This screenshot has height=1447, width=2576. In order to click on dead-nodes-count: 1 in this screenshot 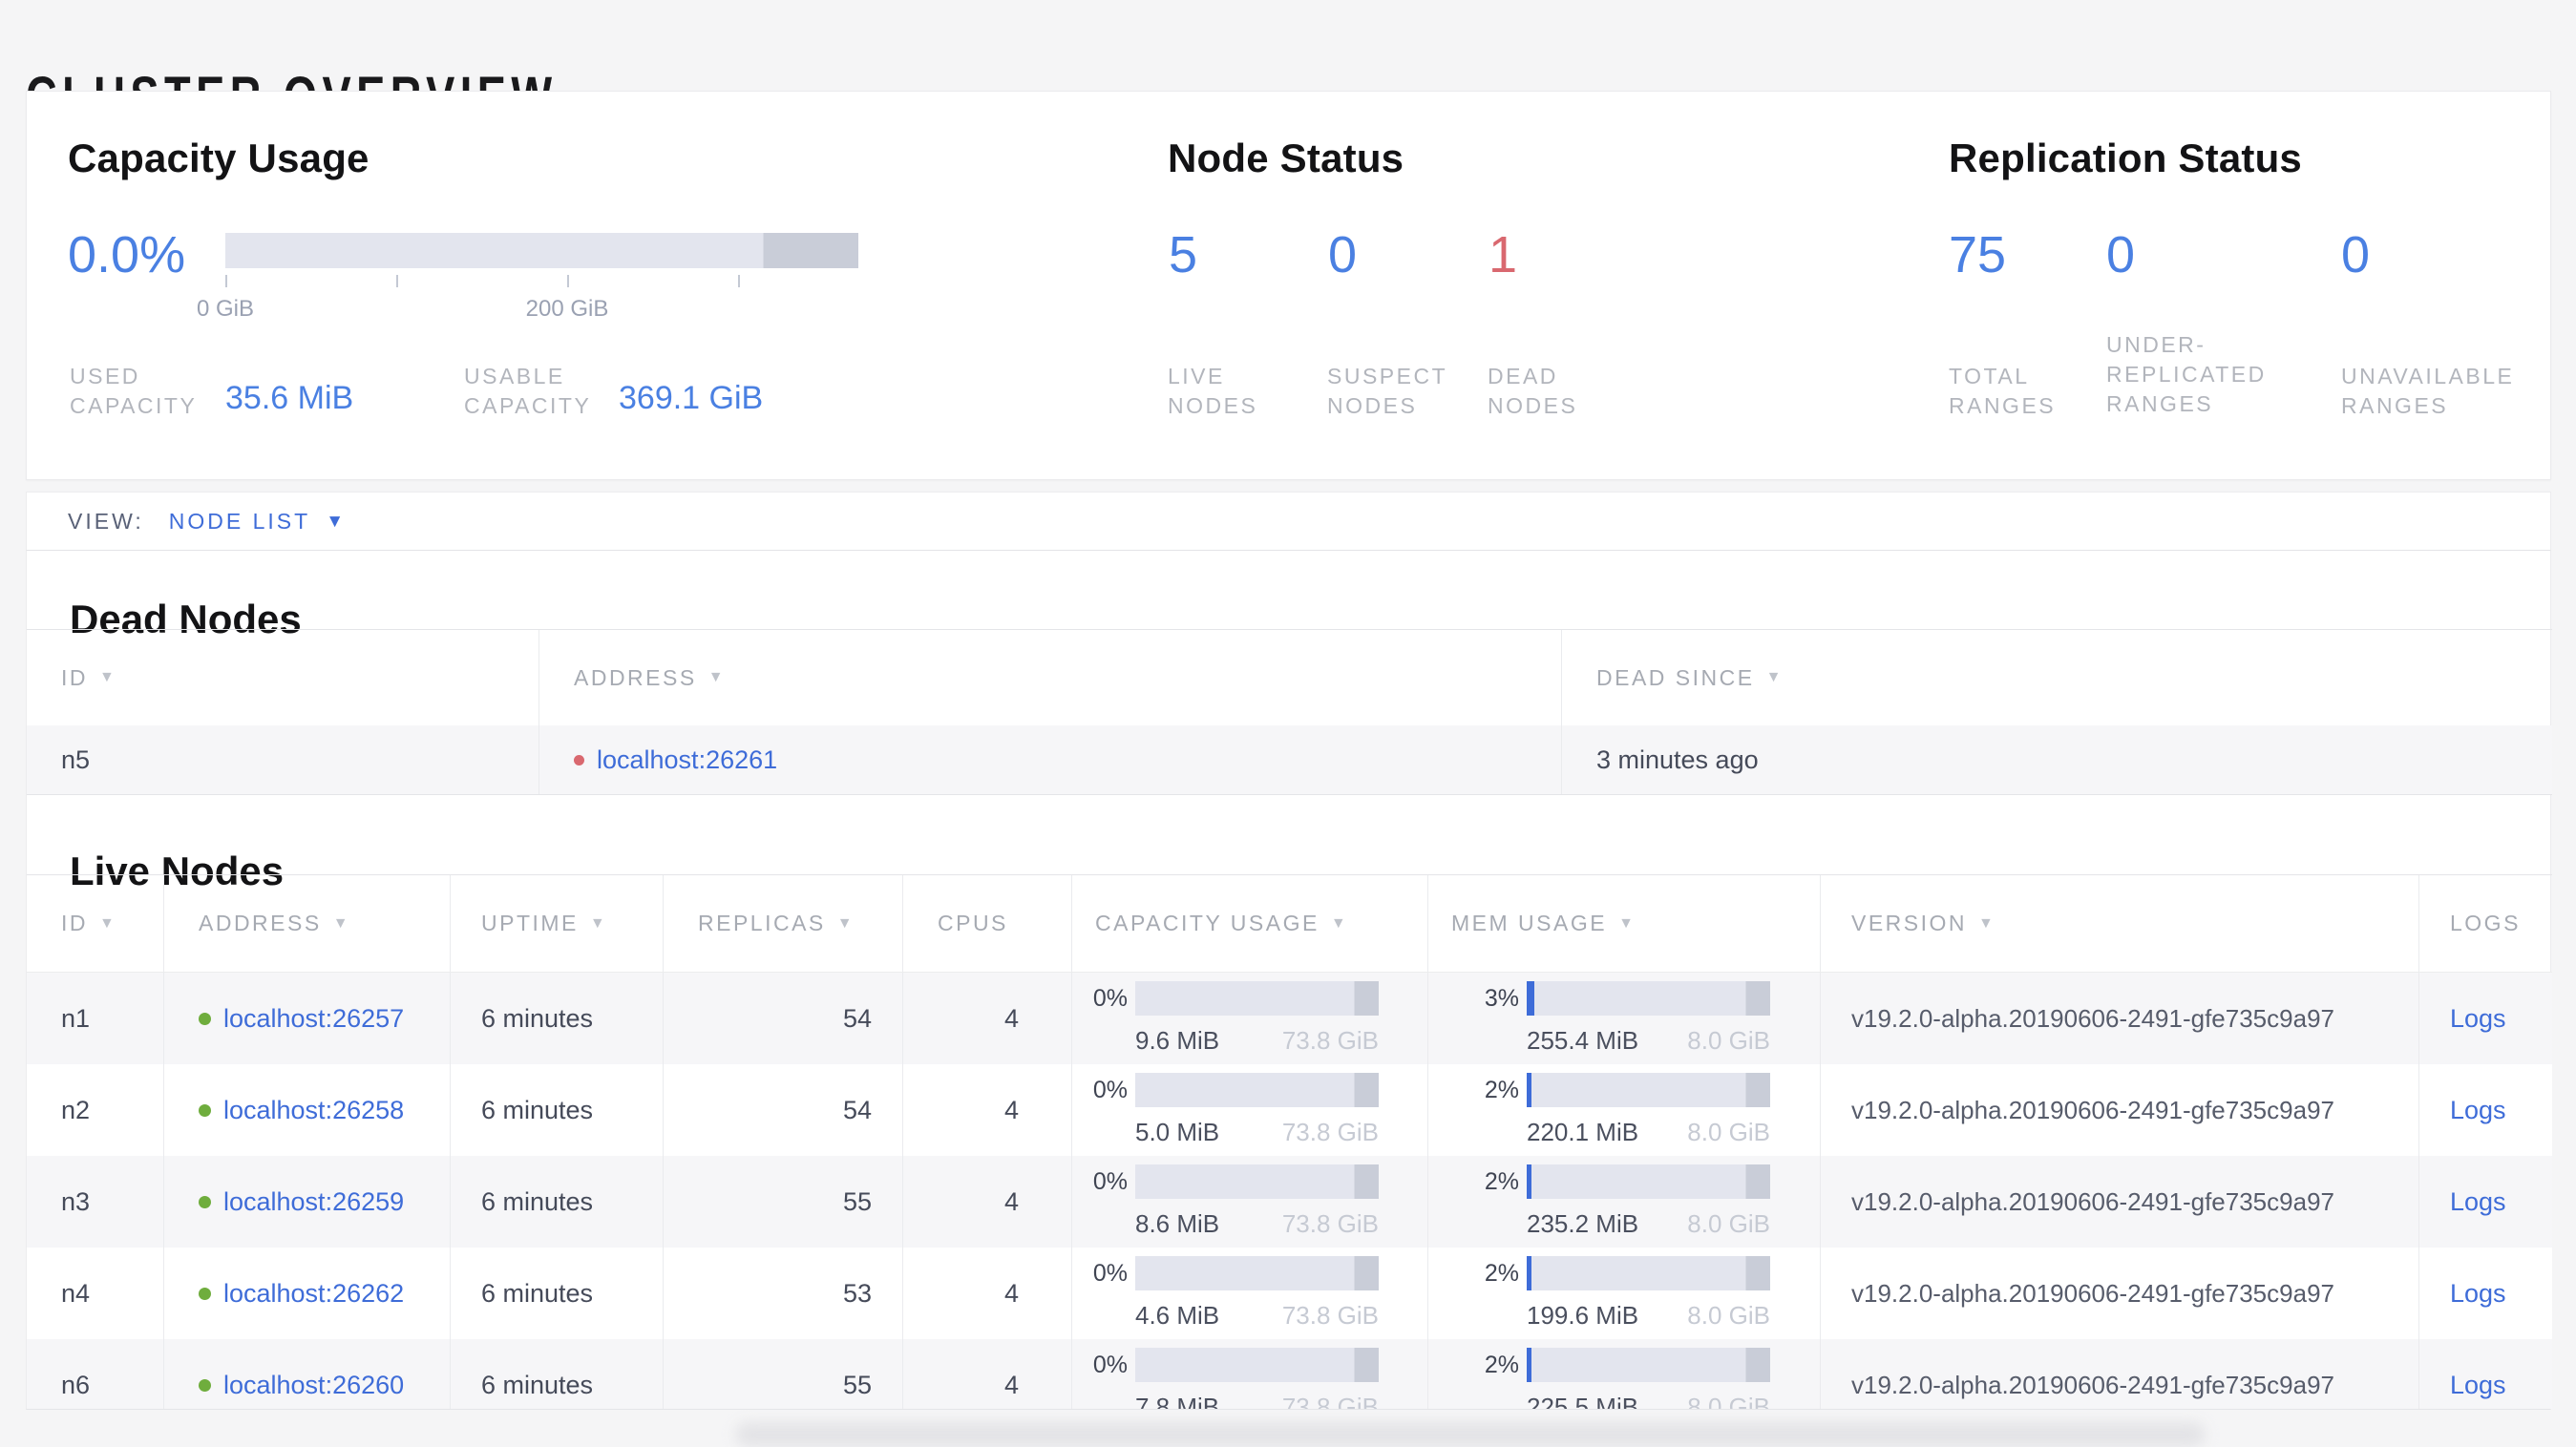, I will do `click(1503, 254)`.